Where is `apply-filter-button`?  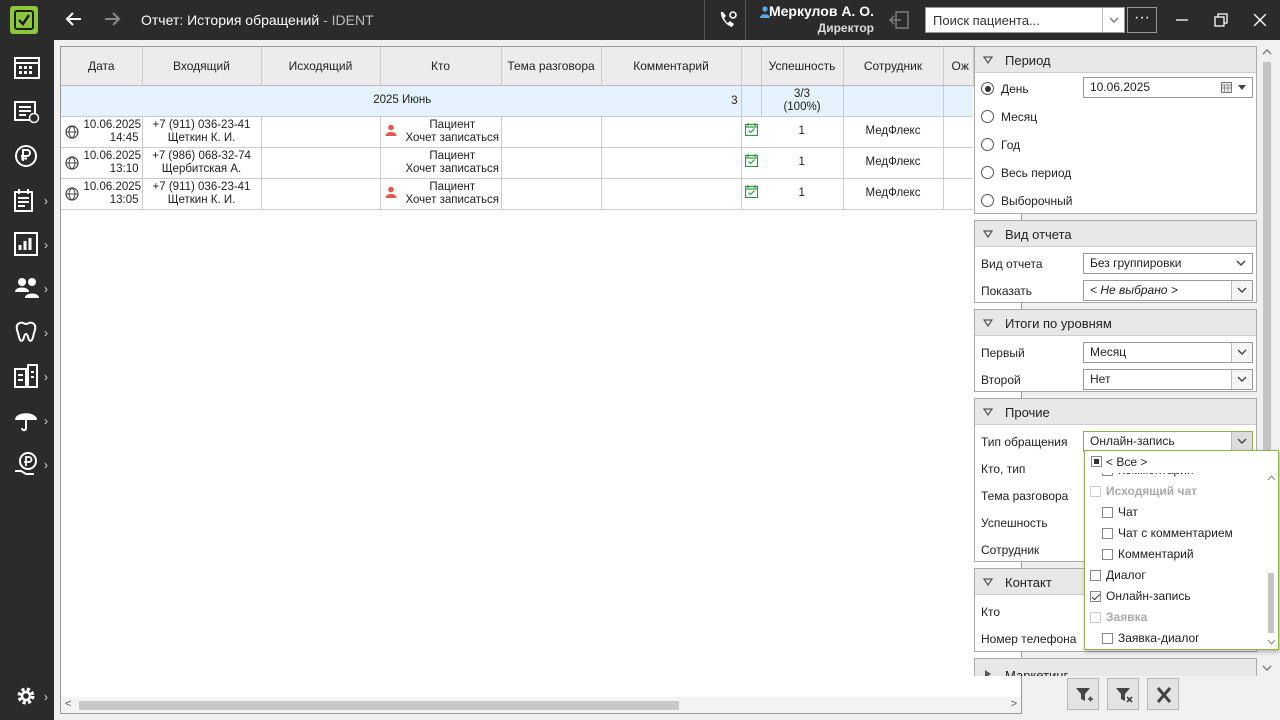 apply-filter-button is located at coordinates (1083, 694).